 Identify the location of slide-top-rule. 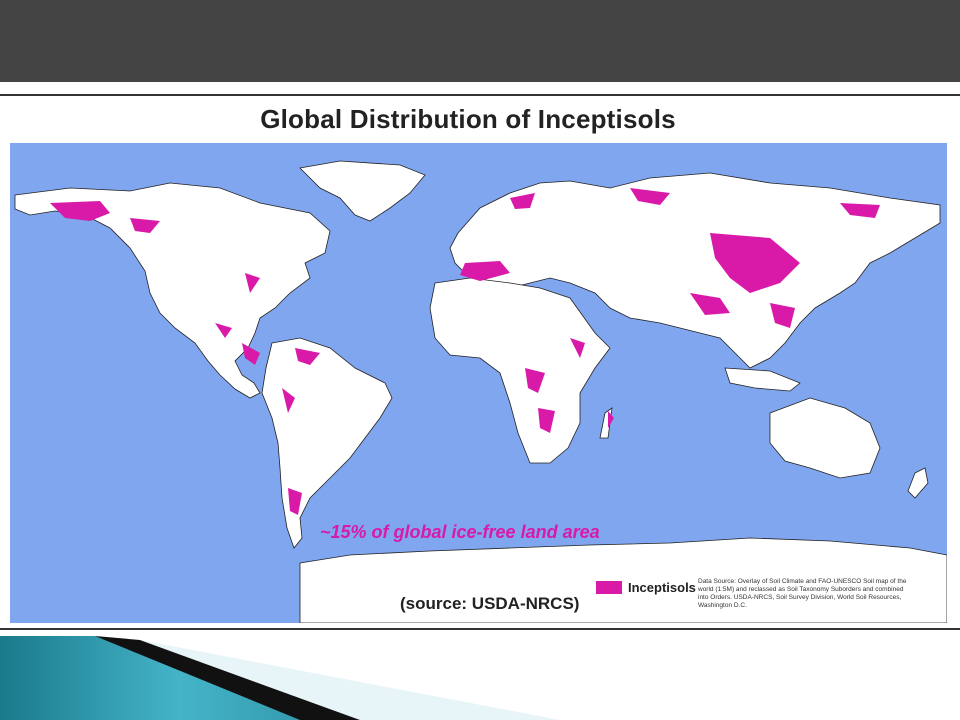
(480, 95).